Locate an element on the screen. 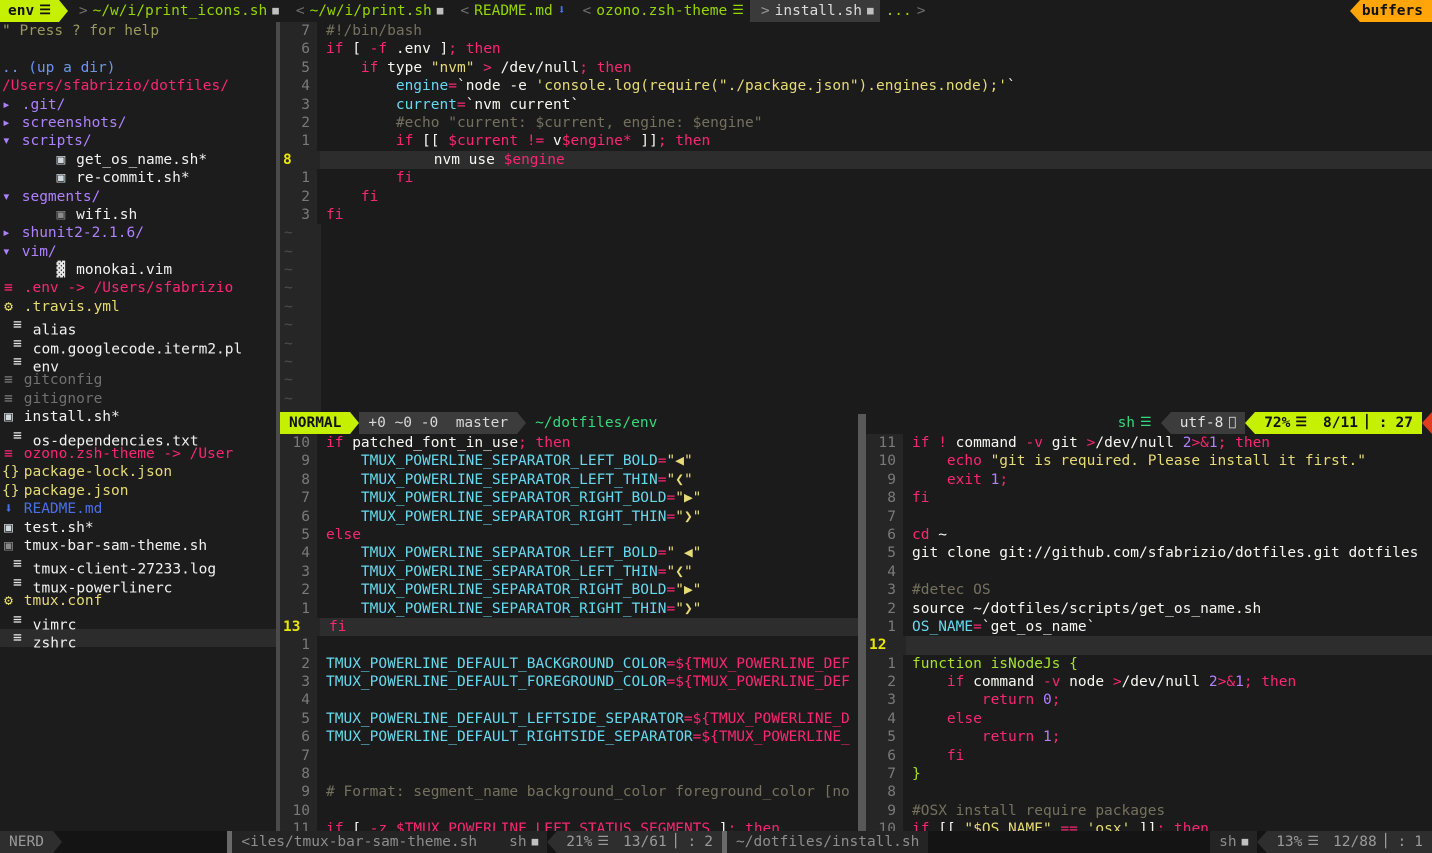 This screenshot has height=853, width=1432. code-line: 5 if type "nvm" > /dev/null; then is located at coordinates (856, 68).